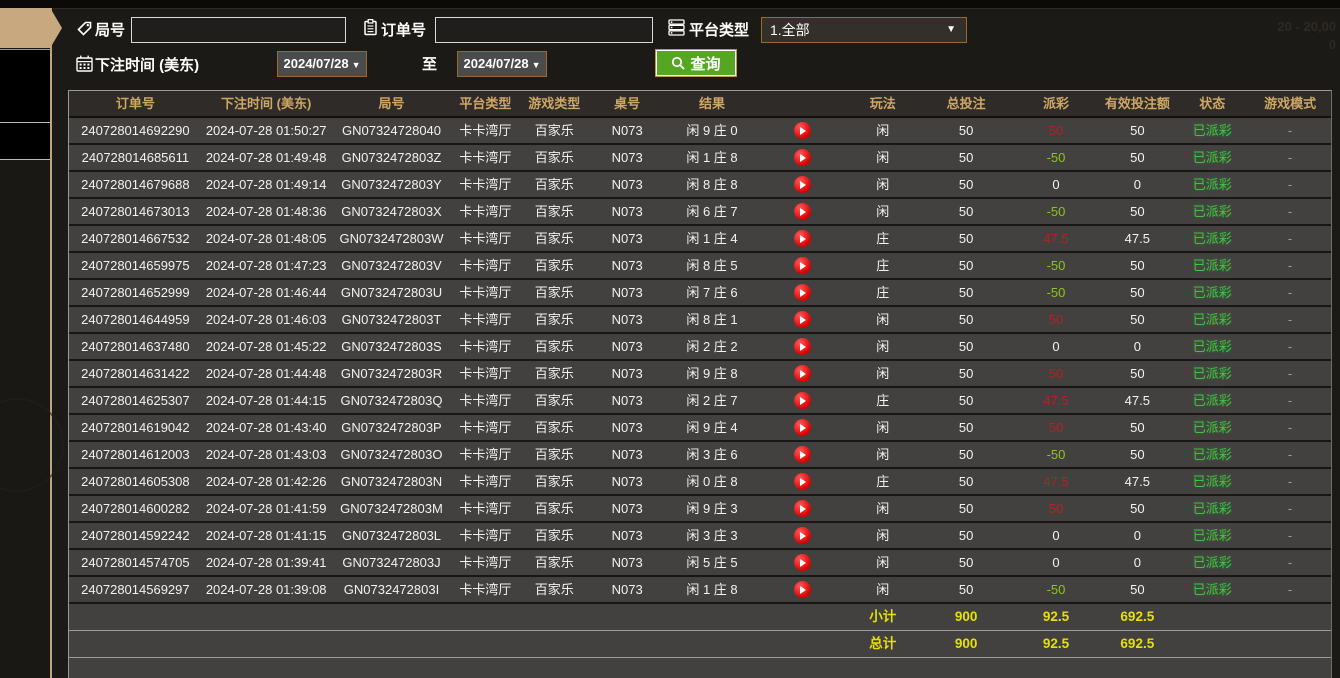 The image size is (1340, 678). Describe the element at coordinates (712, 319) in the screenshot. I see `cell-result: 闲 8 庄 1` at that location.